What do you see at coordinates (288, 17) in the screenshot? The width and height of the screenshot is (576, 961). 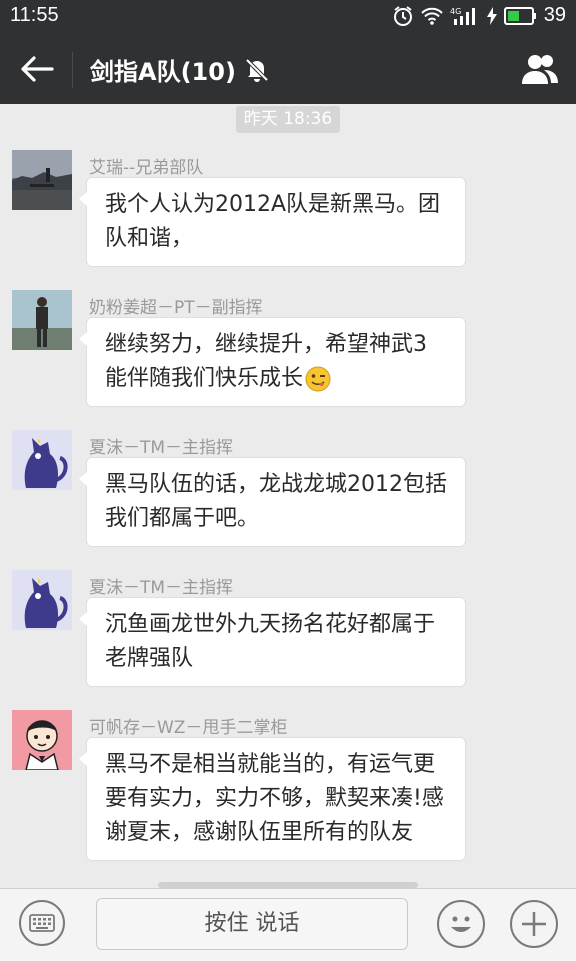 I see `status-bar: 11:55 4G 39` at bounding box center [288, 17].